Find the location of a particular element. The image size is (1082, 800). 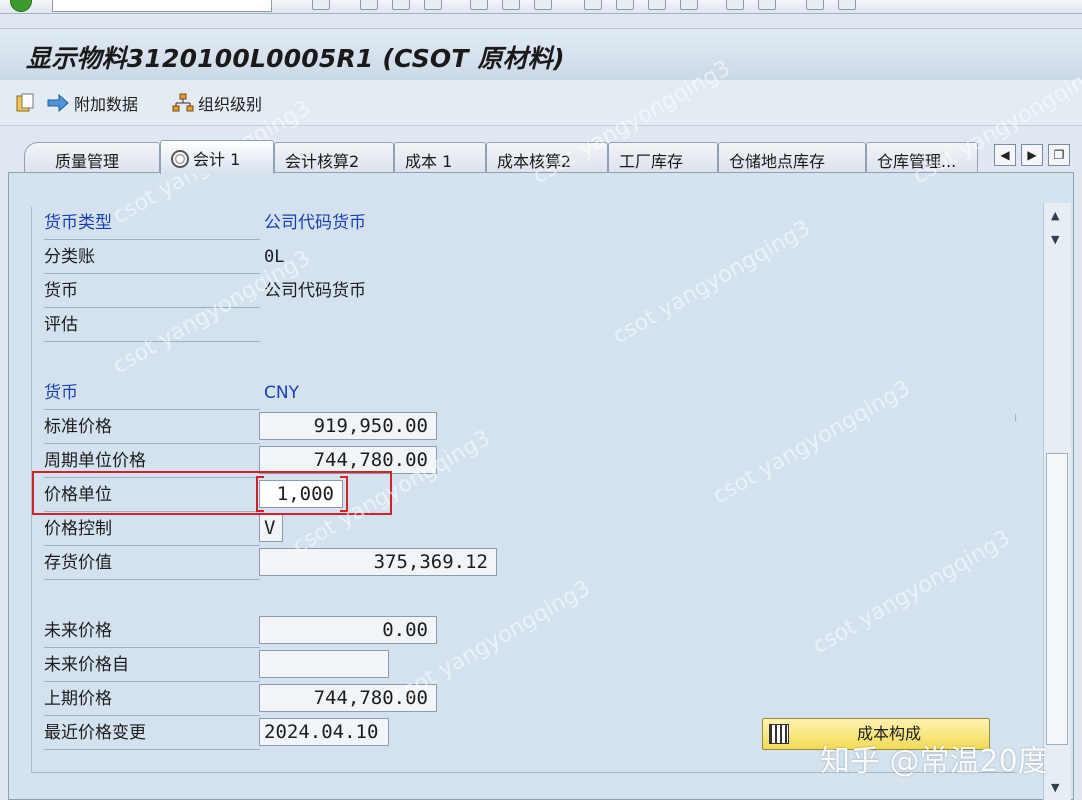

triangle-left-icon: ◀ is located at coordinates (1005, 155).